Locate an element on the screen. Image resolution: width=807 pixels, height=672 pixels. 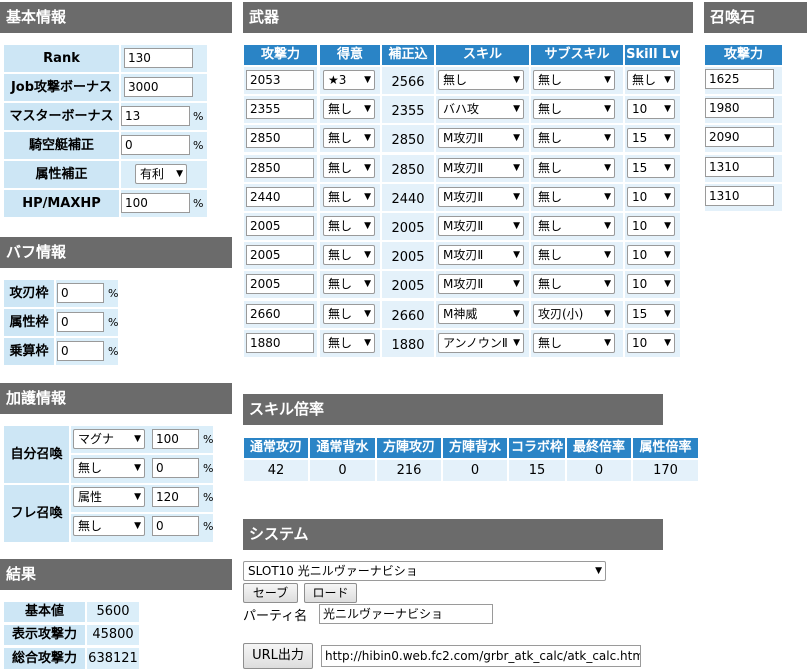
percent-sign: % is located at coordinates (208, 526).